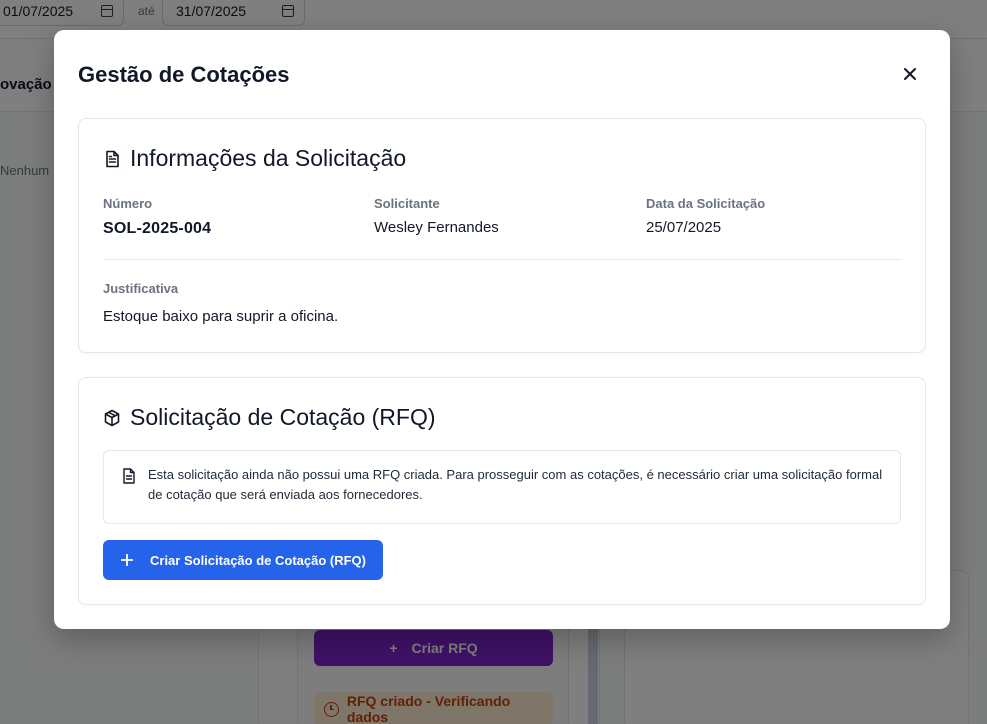  What do you see at coordinates (127, 560) in the screenshot?
I see `plus-icon` at bounding box center [127, 560].